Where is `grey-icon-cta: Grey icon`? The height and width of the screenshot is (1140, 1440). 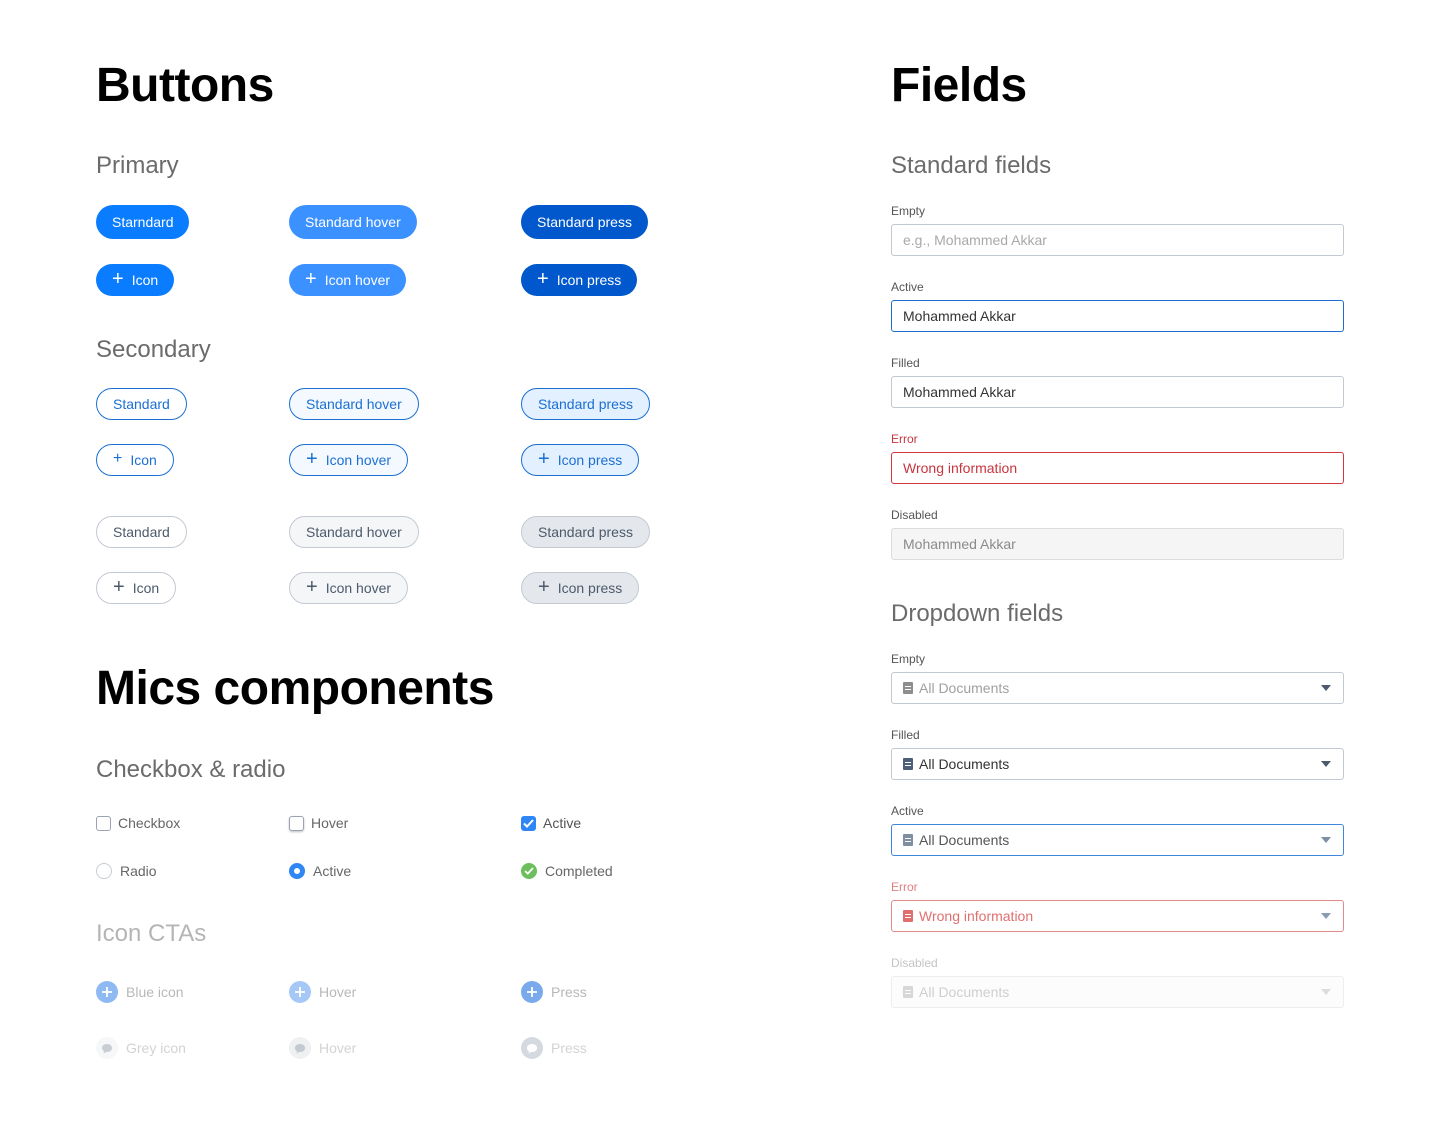
grey-icon-cta: Grey icon is located at coordinates (141, 1048).